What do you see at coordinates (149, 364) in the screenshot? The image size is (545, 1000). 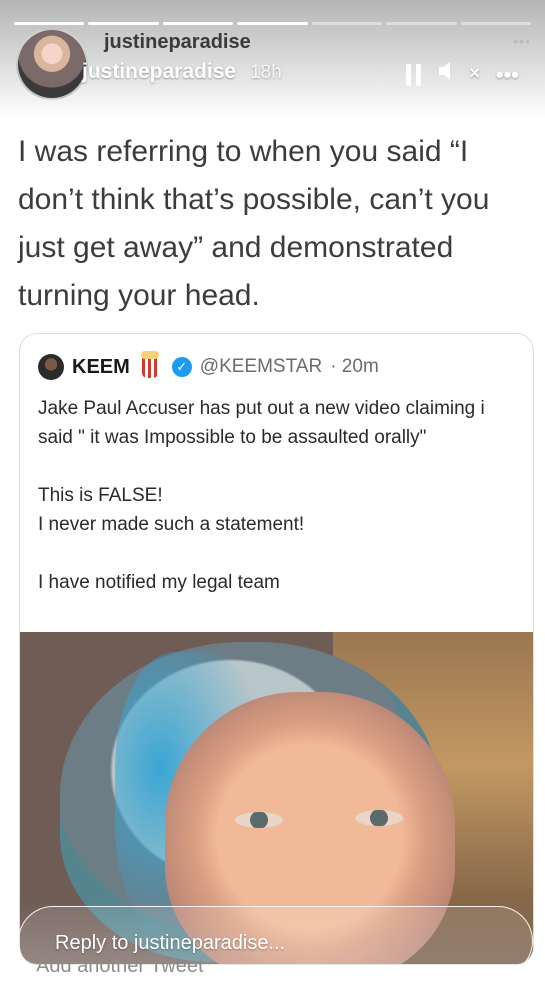 I see `popcorn-icon` at bounding box center [149, 364].